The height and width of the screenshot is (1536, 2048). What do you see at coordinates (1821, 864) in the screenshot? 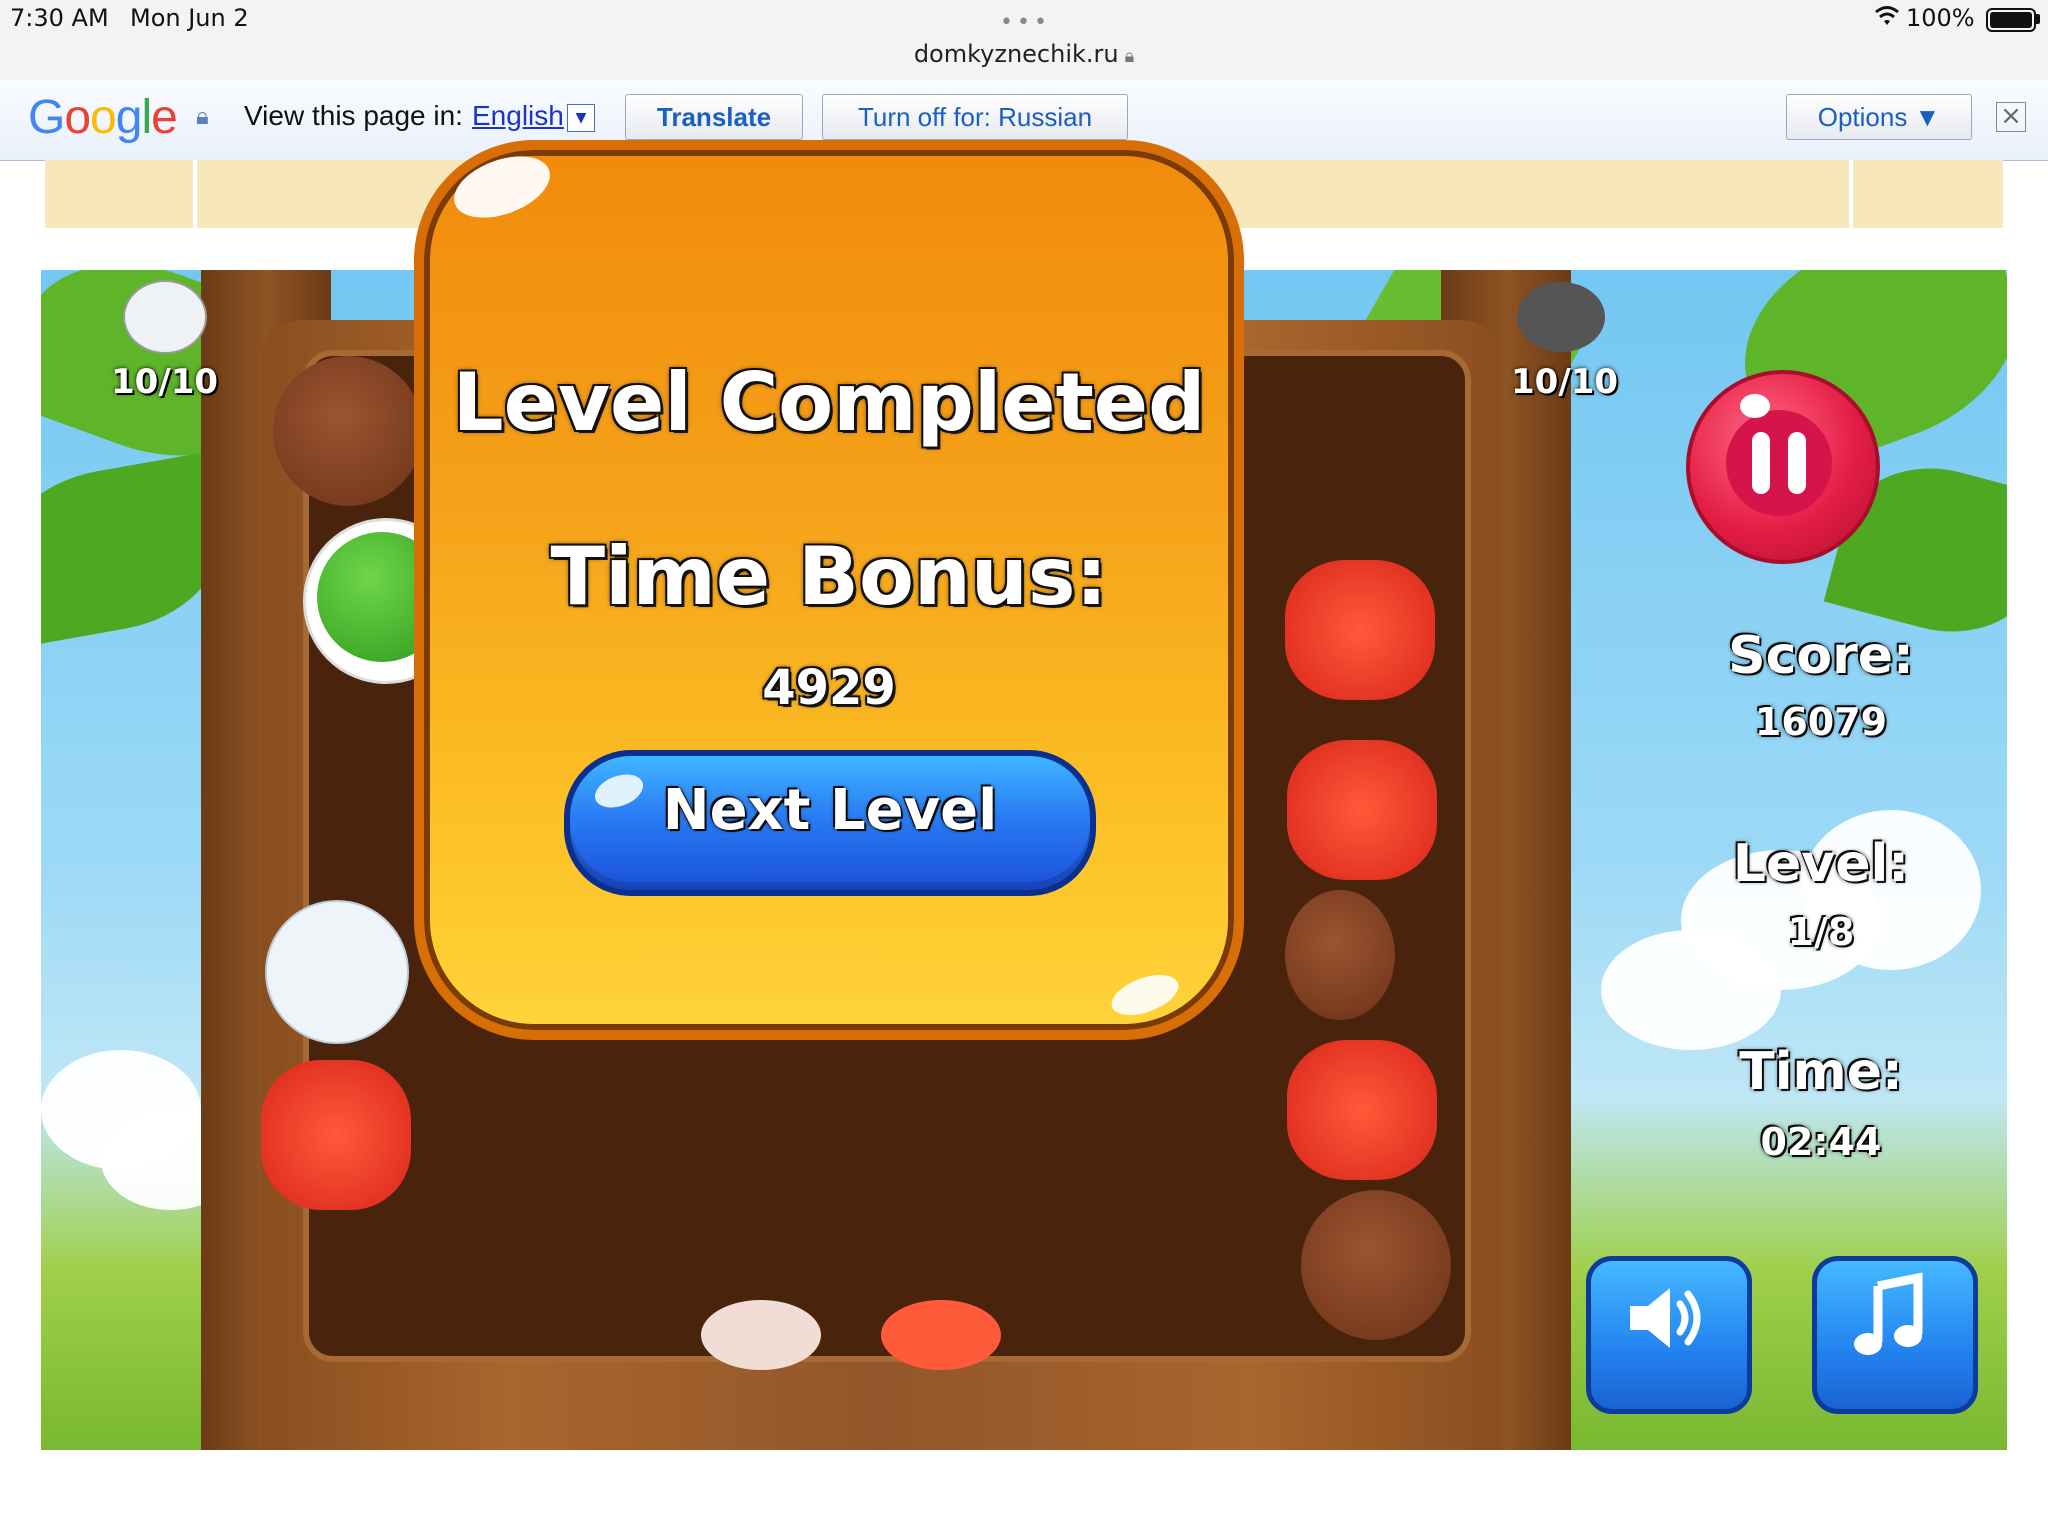
I see `level-label: Level:` at bounding box center [1821, 864].